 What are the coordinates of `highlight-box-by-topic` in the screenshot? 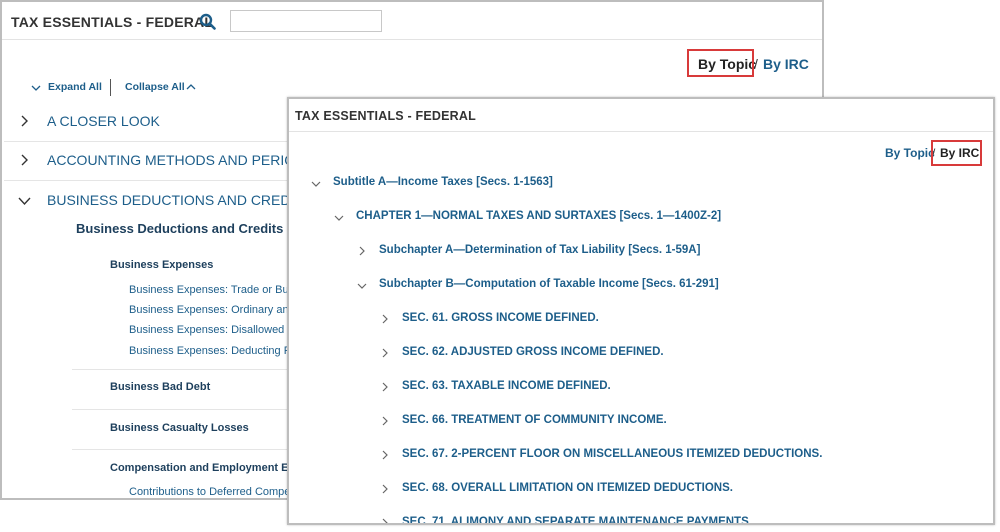 It's located at (720, 63).